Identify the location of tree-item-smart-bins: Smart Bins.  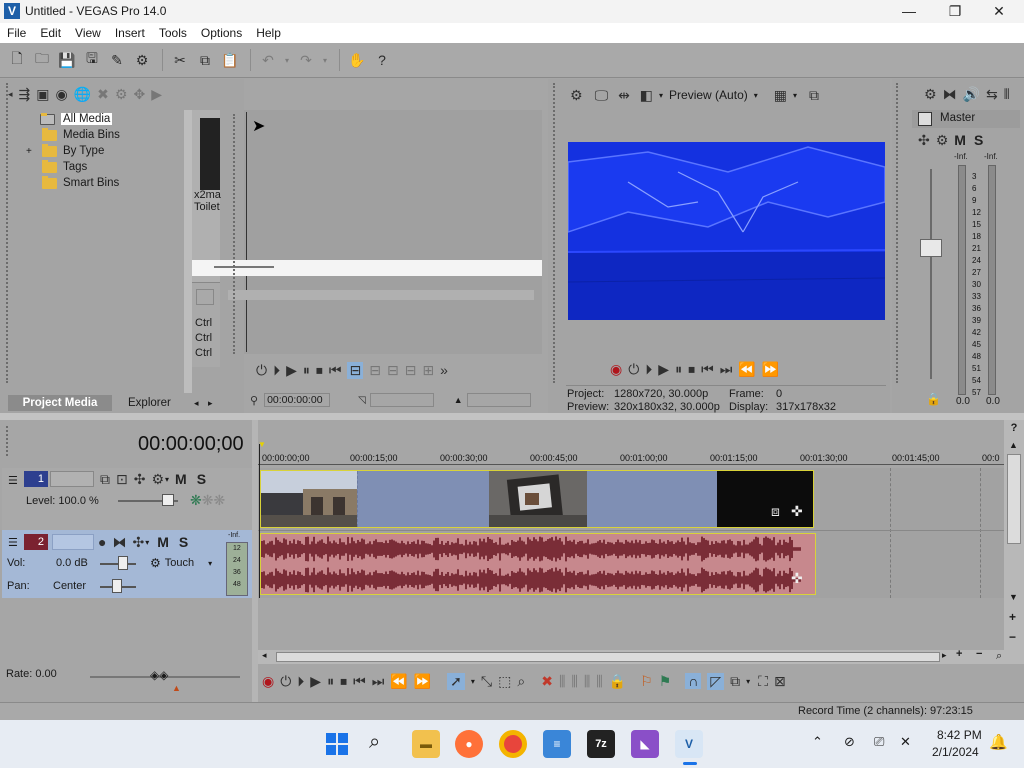
(80, 183).